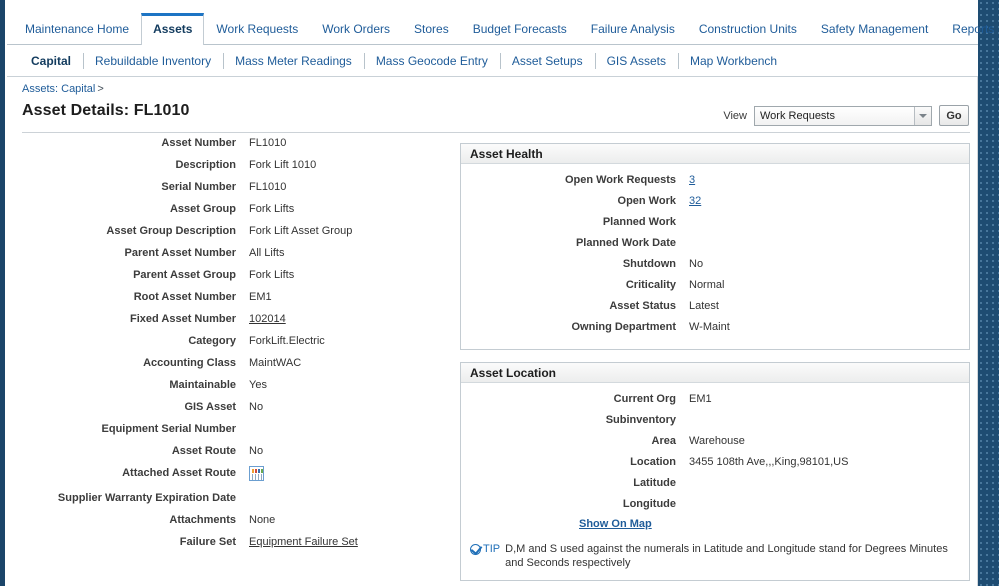 This screenshot has width=999, height=586. What do you see at coordinates (646, 201) in the screenshot?
I see `panel-label: Open Work` at bounding box center [646, 201].